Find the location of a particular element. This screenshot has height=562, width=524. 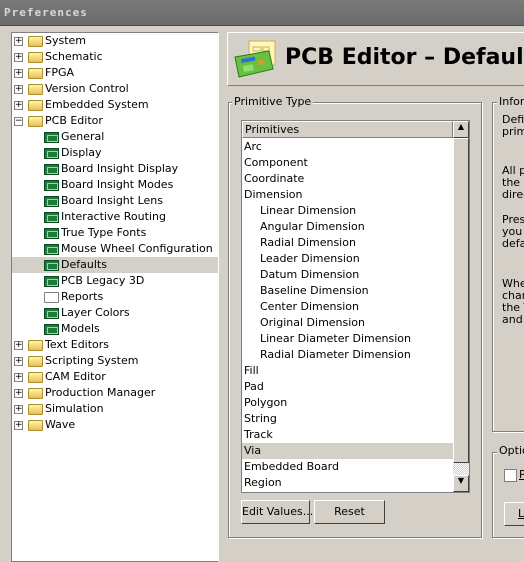

tree-item-label: FPGA is located at coordinates (60, 72).